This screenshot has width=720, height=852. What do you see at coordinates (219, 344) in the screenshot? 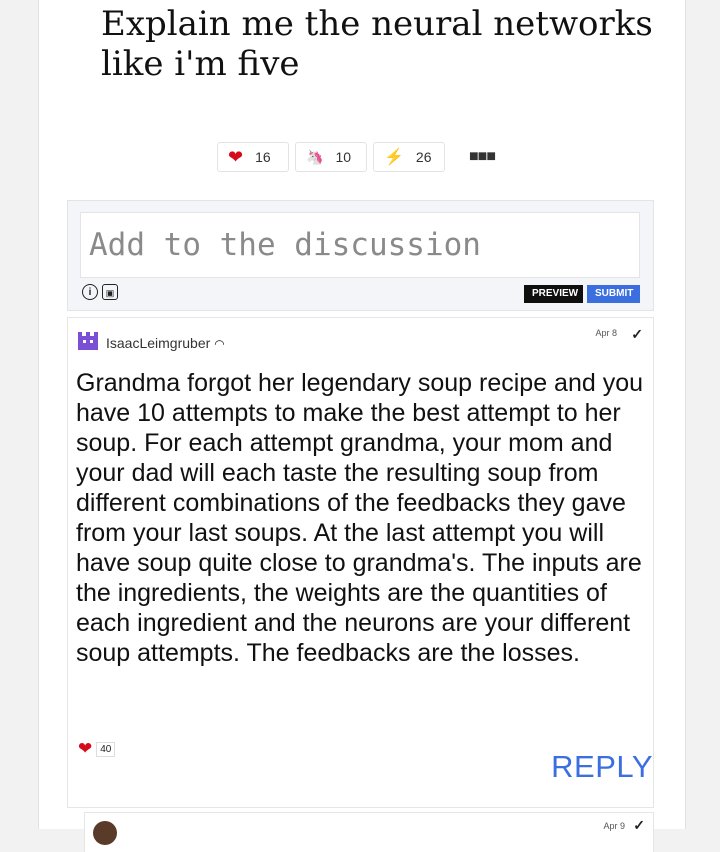
I see `github-icon: ◠` at bounding box center [219, 344].